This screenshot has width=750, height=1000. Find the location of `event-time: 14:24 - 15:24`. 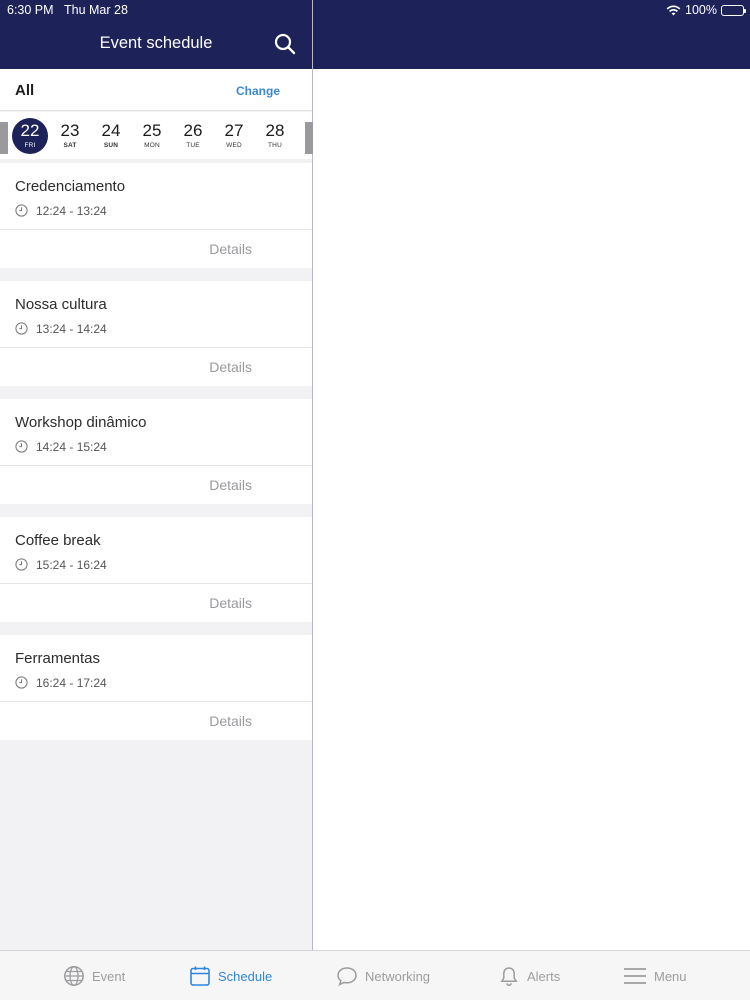

event-time: 14:24 - 15:24 is located at coordinates (71, 447).